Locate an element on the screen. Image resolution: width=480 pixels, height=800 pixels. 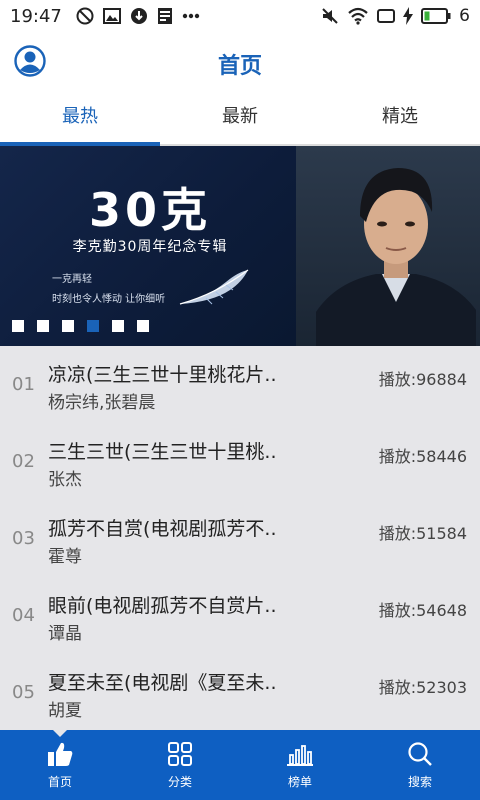
nav-item-search: 搜索 is located at coordinates (420, 765).